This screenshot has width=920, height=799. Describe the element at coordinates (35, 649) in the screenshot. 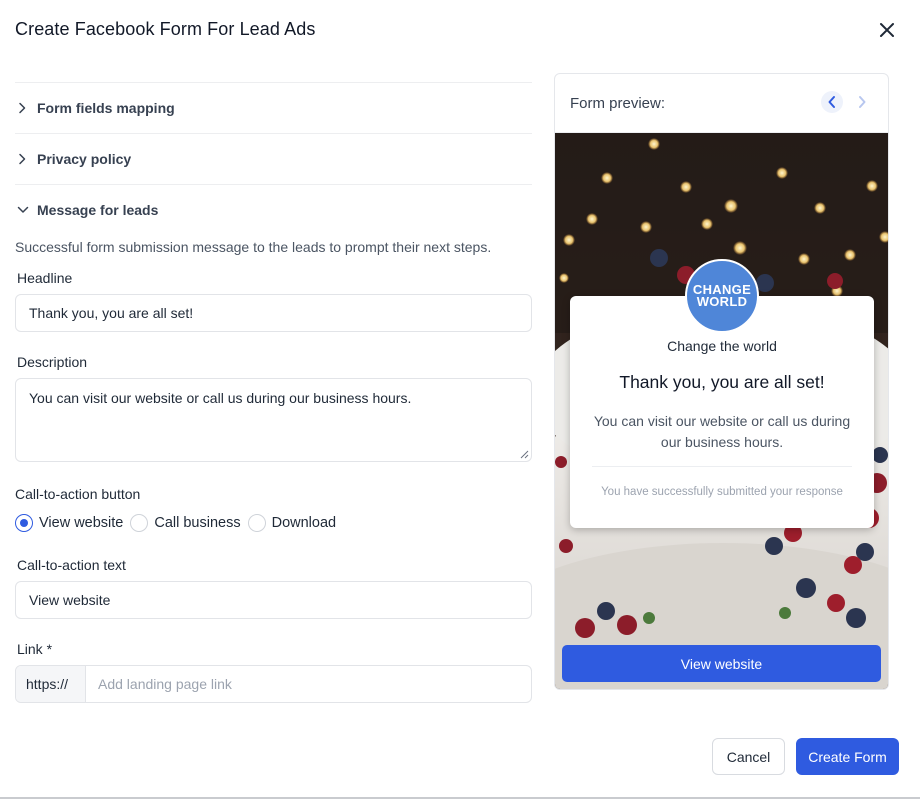

I see `link-label: Link *` at that location.